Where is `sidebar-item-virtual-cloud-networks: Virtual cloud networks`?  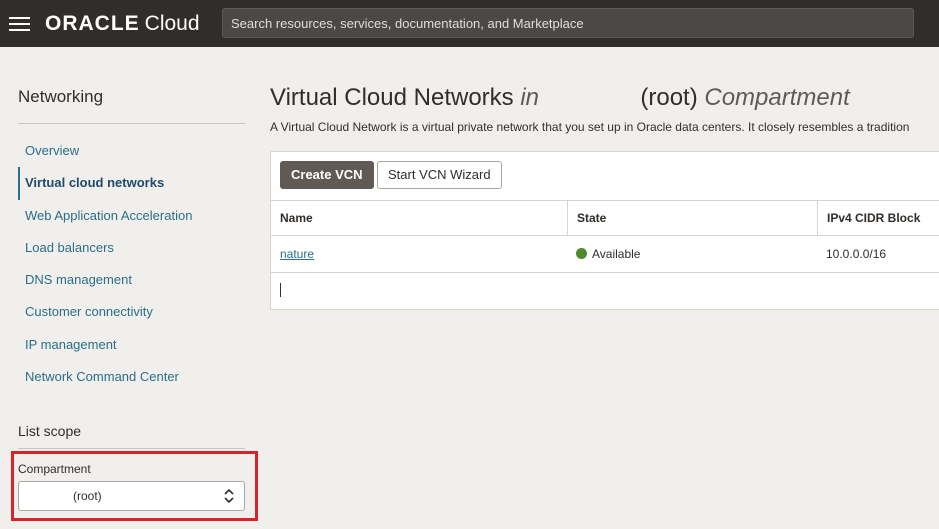 sidebar-item-virtual-cloud-networks: Virtual cloud networks is located at coordinates (131, 183).